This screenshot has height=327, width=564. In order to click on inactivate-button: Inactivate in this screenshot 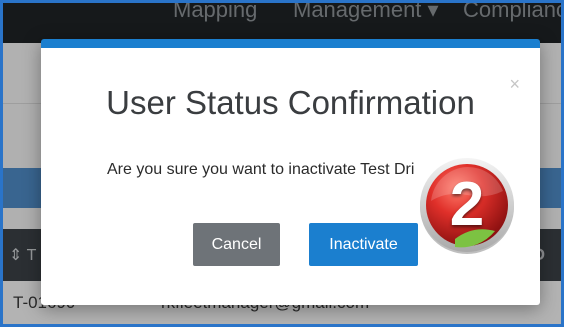, I will do `click(363, 244)`.